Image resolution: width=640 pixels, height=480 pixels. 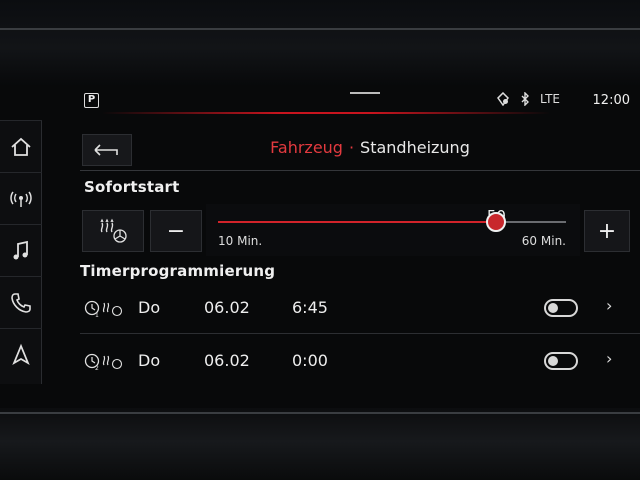 I want to click on location-icon, so click(x=503, y=99).